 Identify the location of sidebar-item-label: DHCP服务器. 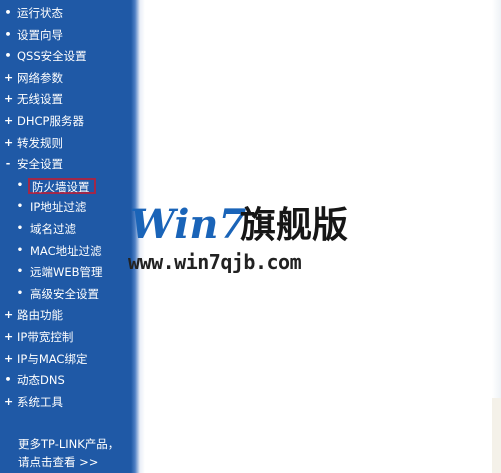
(50, 121).